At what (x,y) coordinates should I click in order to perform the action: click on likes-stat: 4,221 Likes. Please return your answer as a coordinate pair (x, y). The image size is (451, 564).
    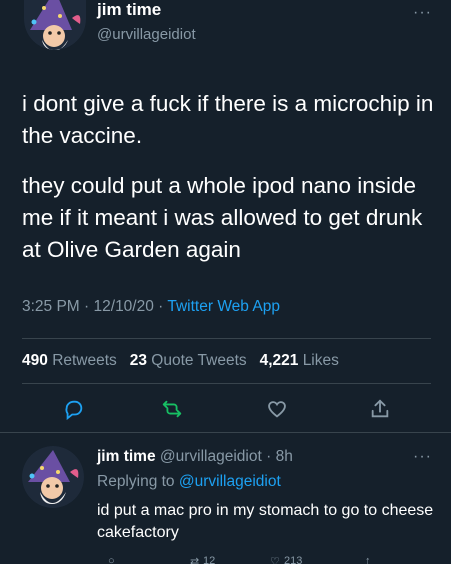
    Looking at the image, I should click on (299, 360).